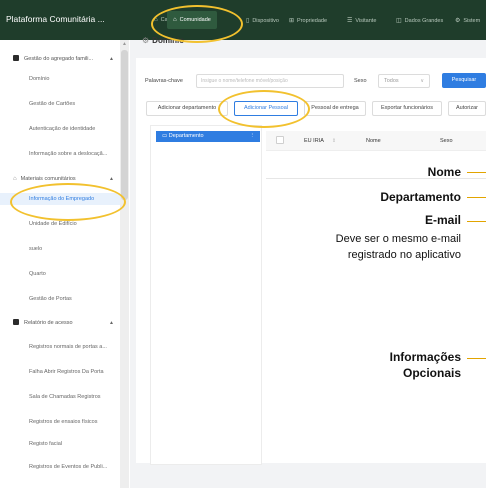 The image size is (486, 488). I want to click on sidebar-item-falha-abrir: Falha Abrir Registros Da Porta, so click(60, 372).